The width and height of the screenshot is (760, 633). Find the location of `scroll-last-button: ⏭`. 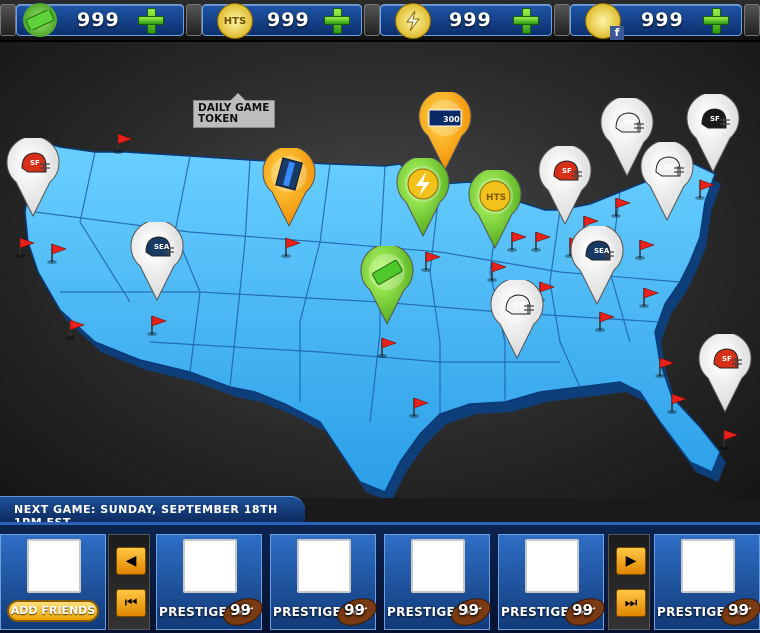

scroll-last-button: ⏭ is located at coordinates (631, 603).